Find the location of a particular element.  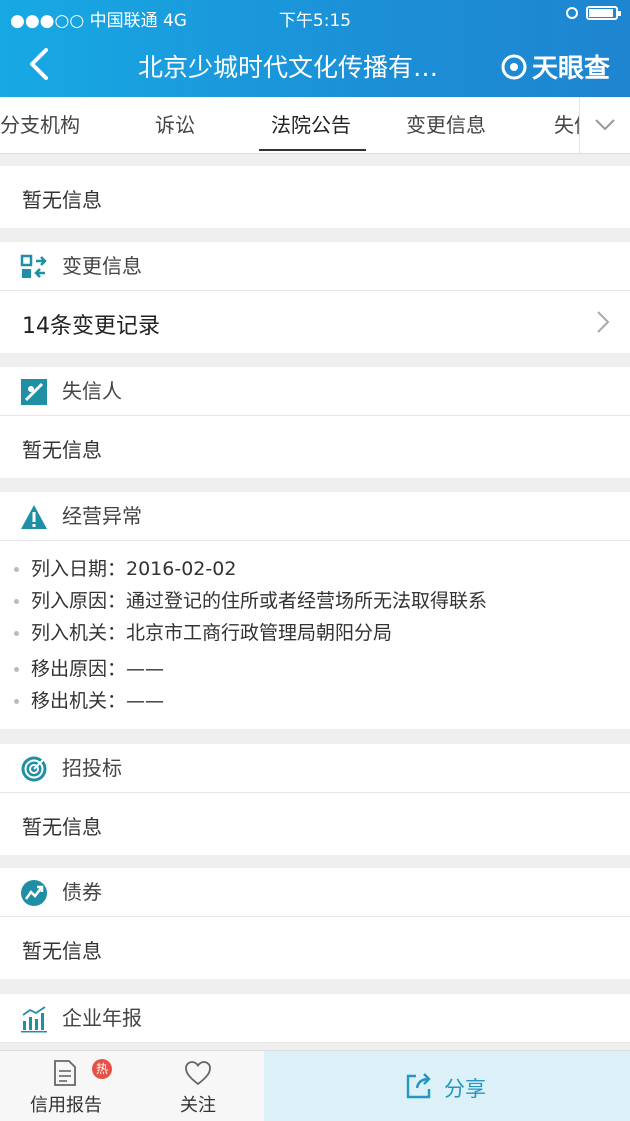

target-icon is located at coordinates (34, 769).